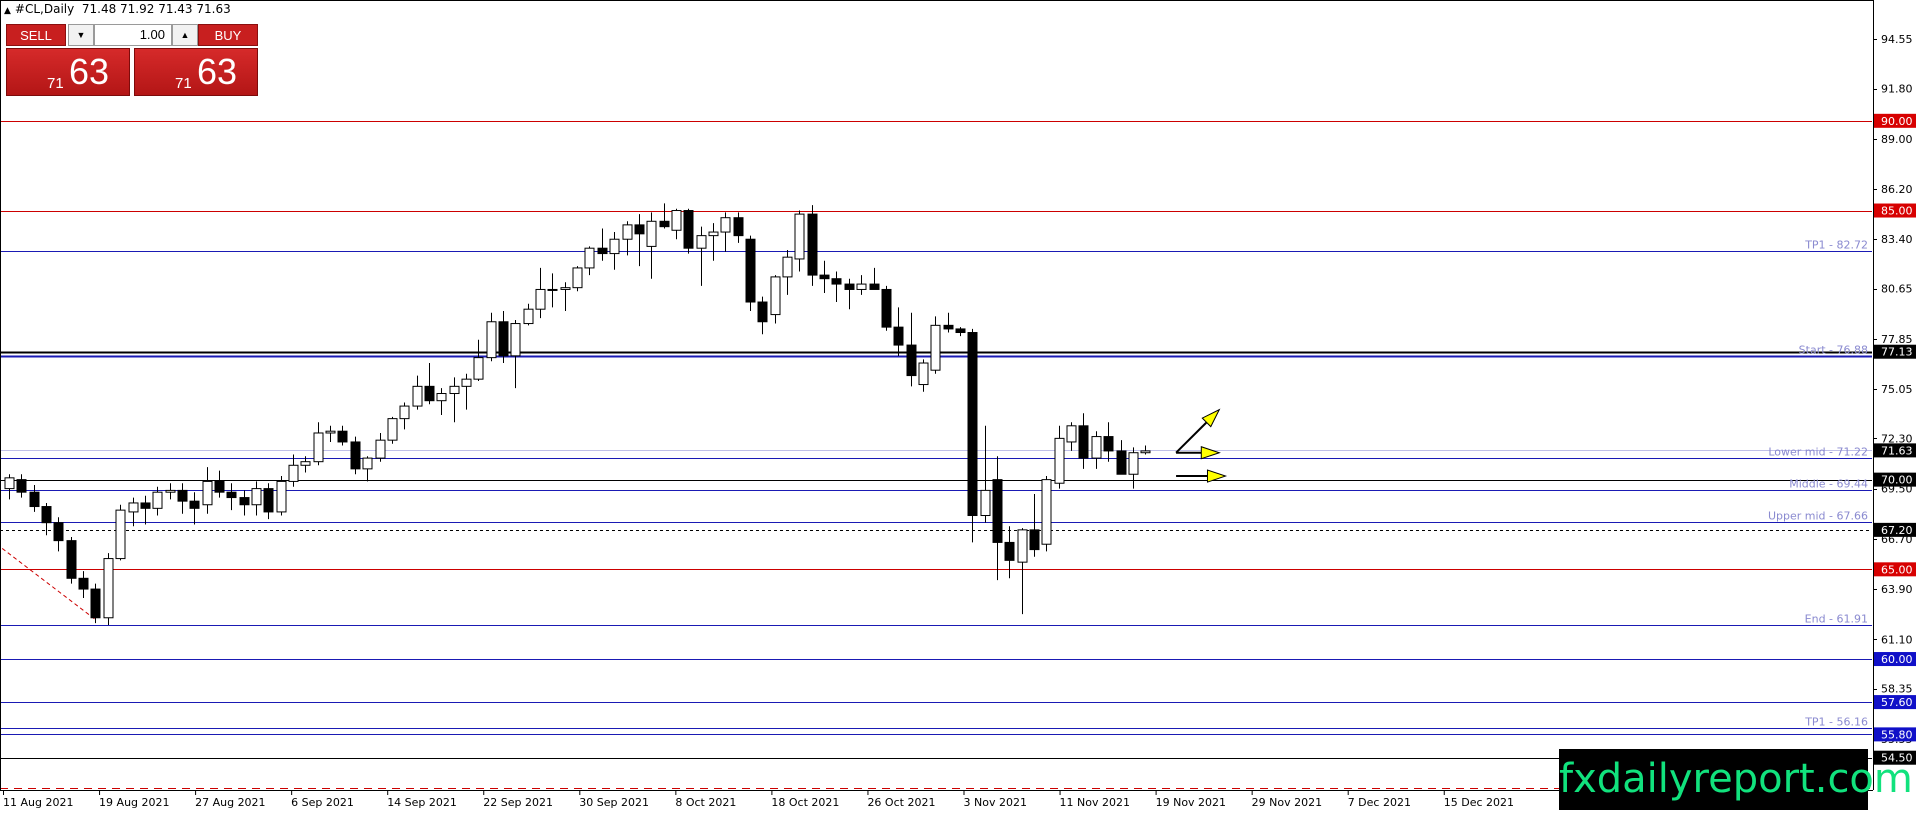 This screenshot has height=815, width=1916. What do you see at coordinates (36, 35) in the screenshot?
I see `sell-button: SELL` at bounding box center [36, 35].